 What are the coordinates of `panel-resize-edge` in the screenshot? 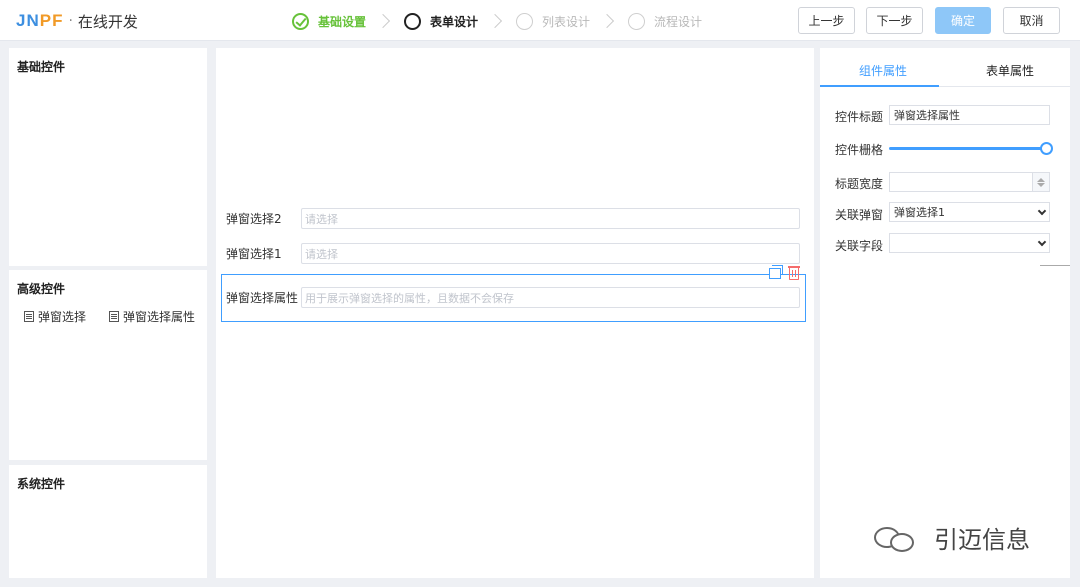 It's located at (1055, 265).